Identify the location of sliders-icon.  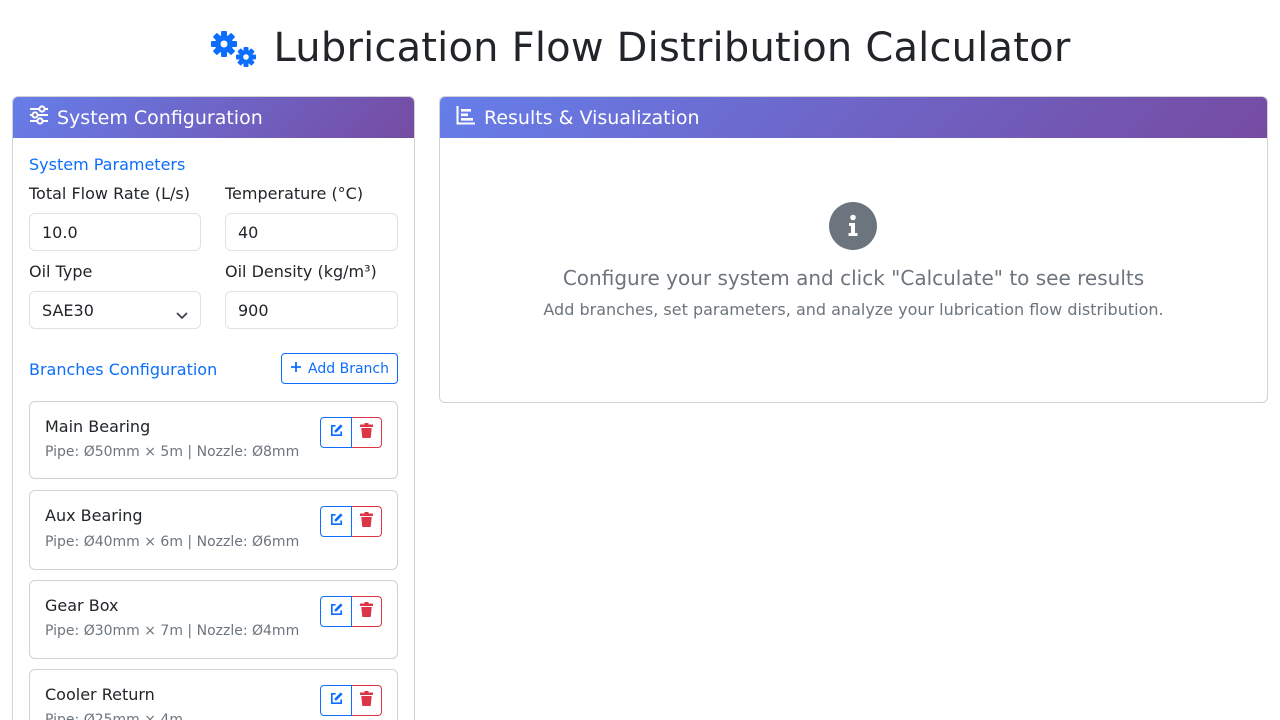
(39, 117).